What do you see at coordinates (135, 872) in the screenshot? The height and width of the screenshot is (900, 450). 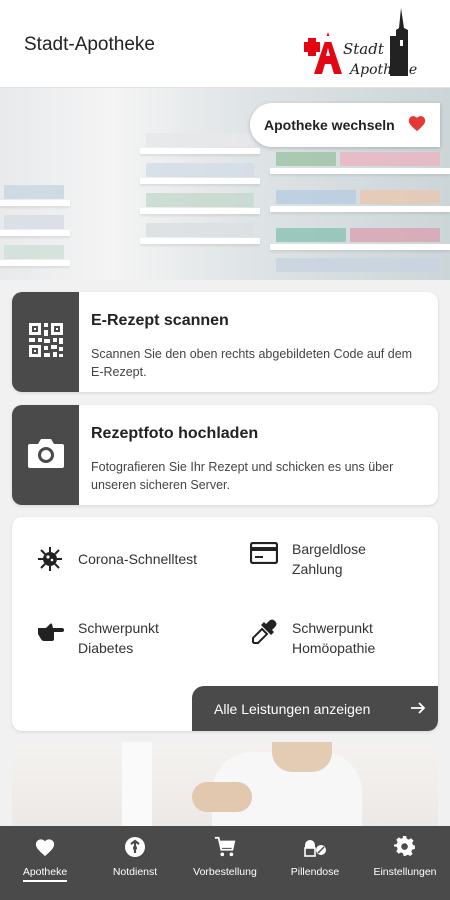 I see `nav-label: Notdienst` at bounding box center [135, 872].